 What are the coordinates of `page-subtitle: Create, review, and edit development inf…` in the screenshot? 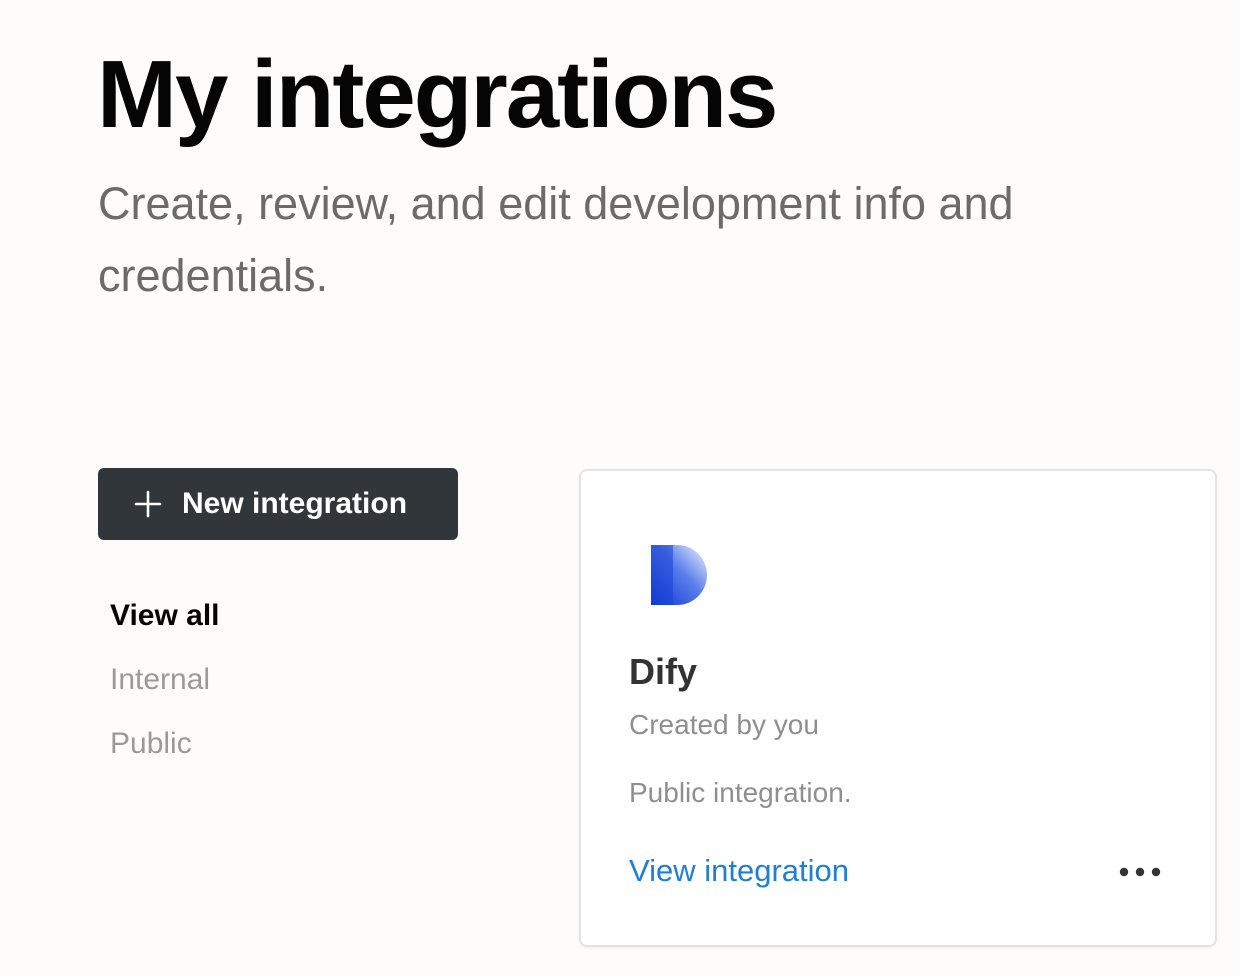 It's located at (556, 239).